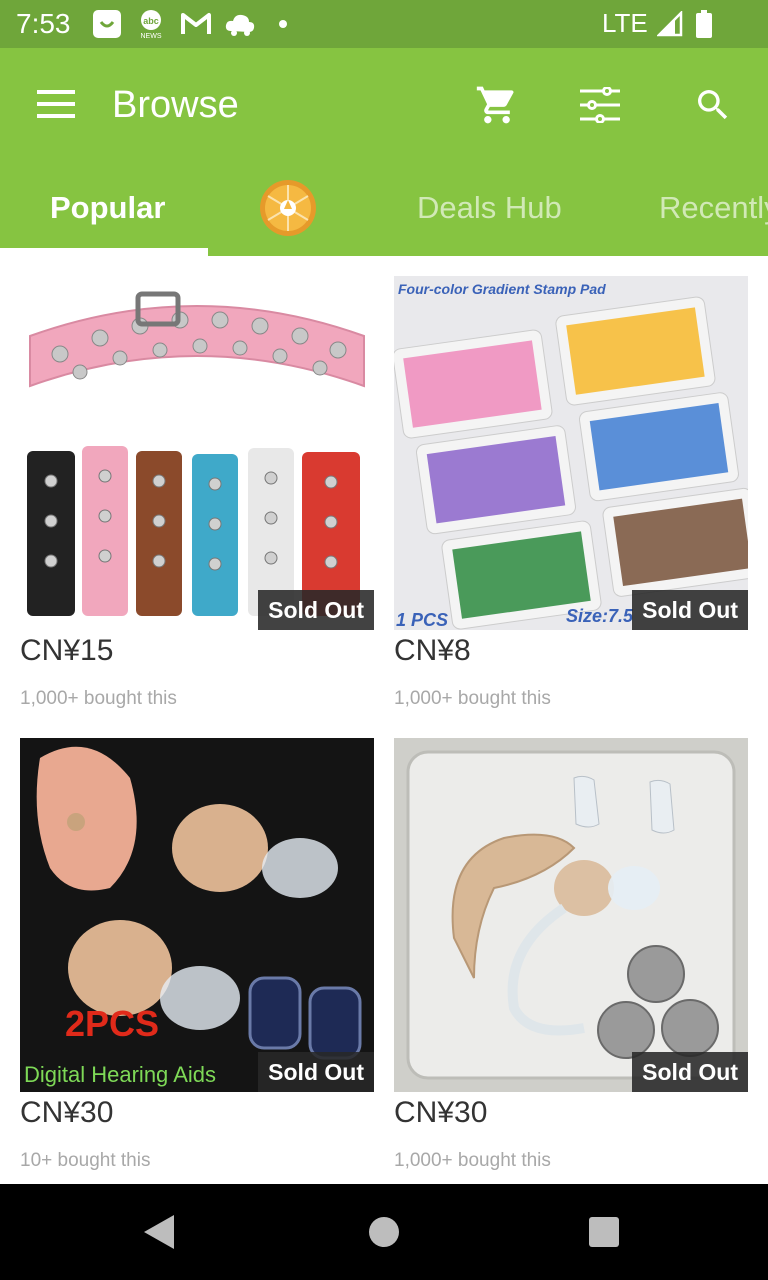  I want to click on menu-icon, so click(56, 104).